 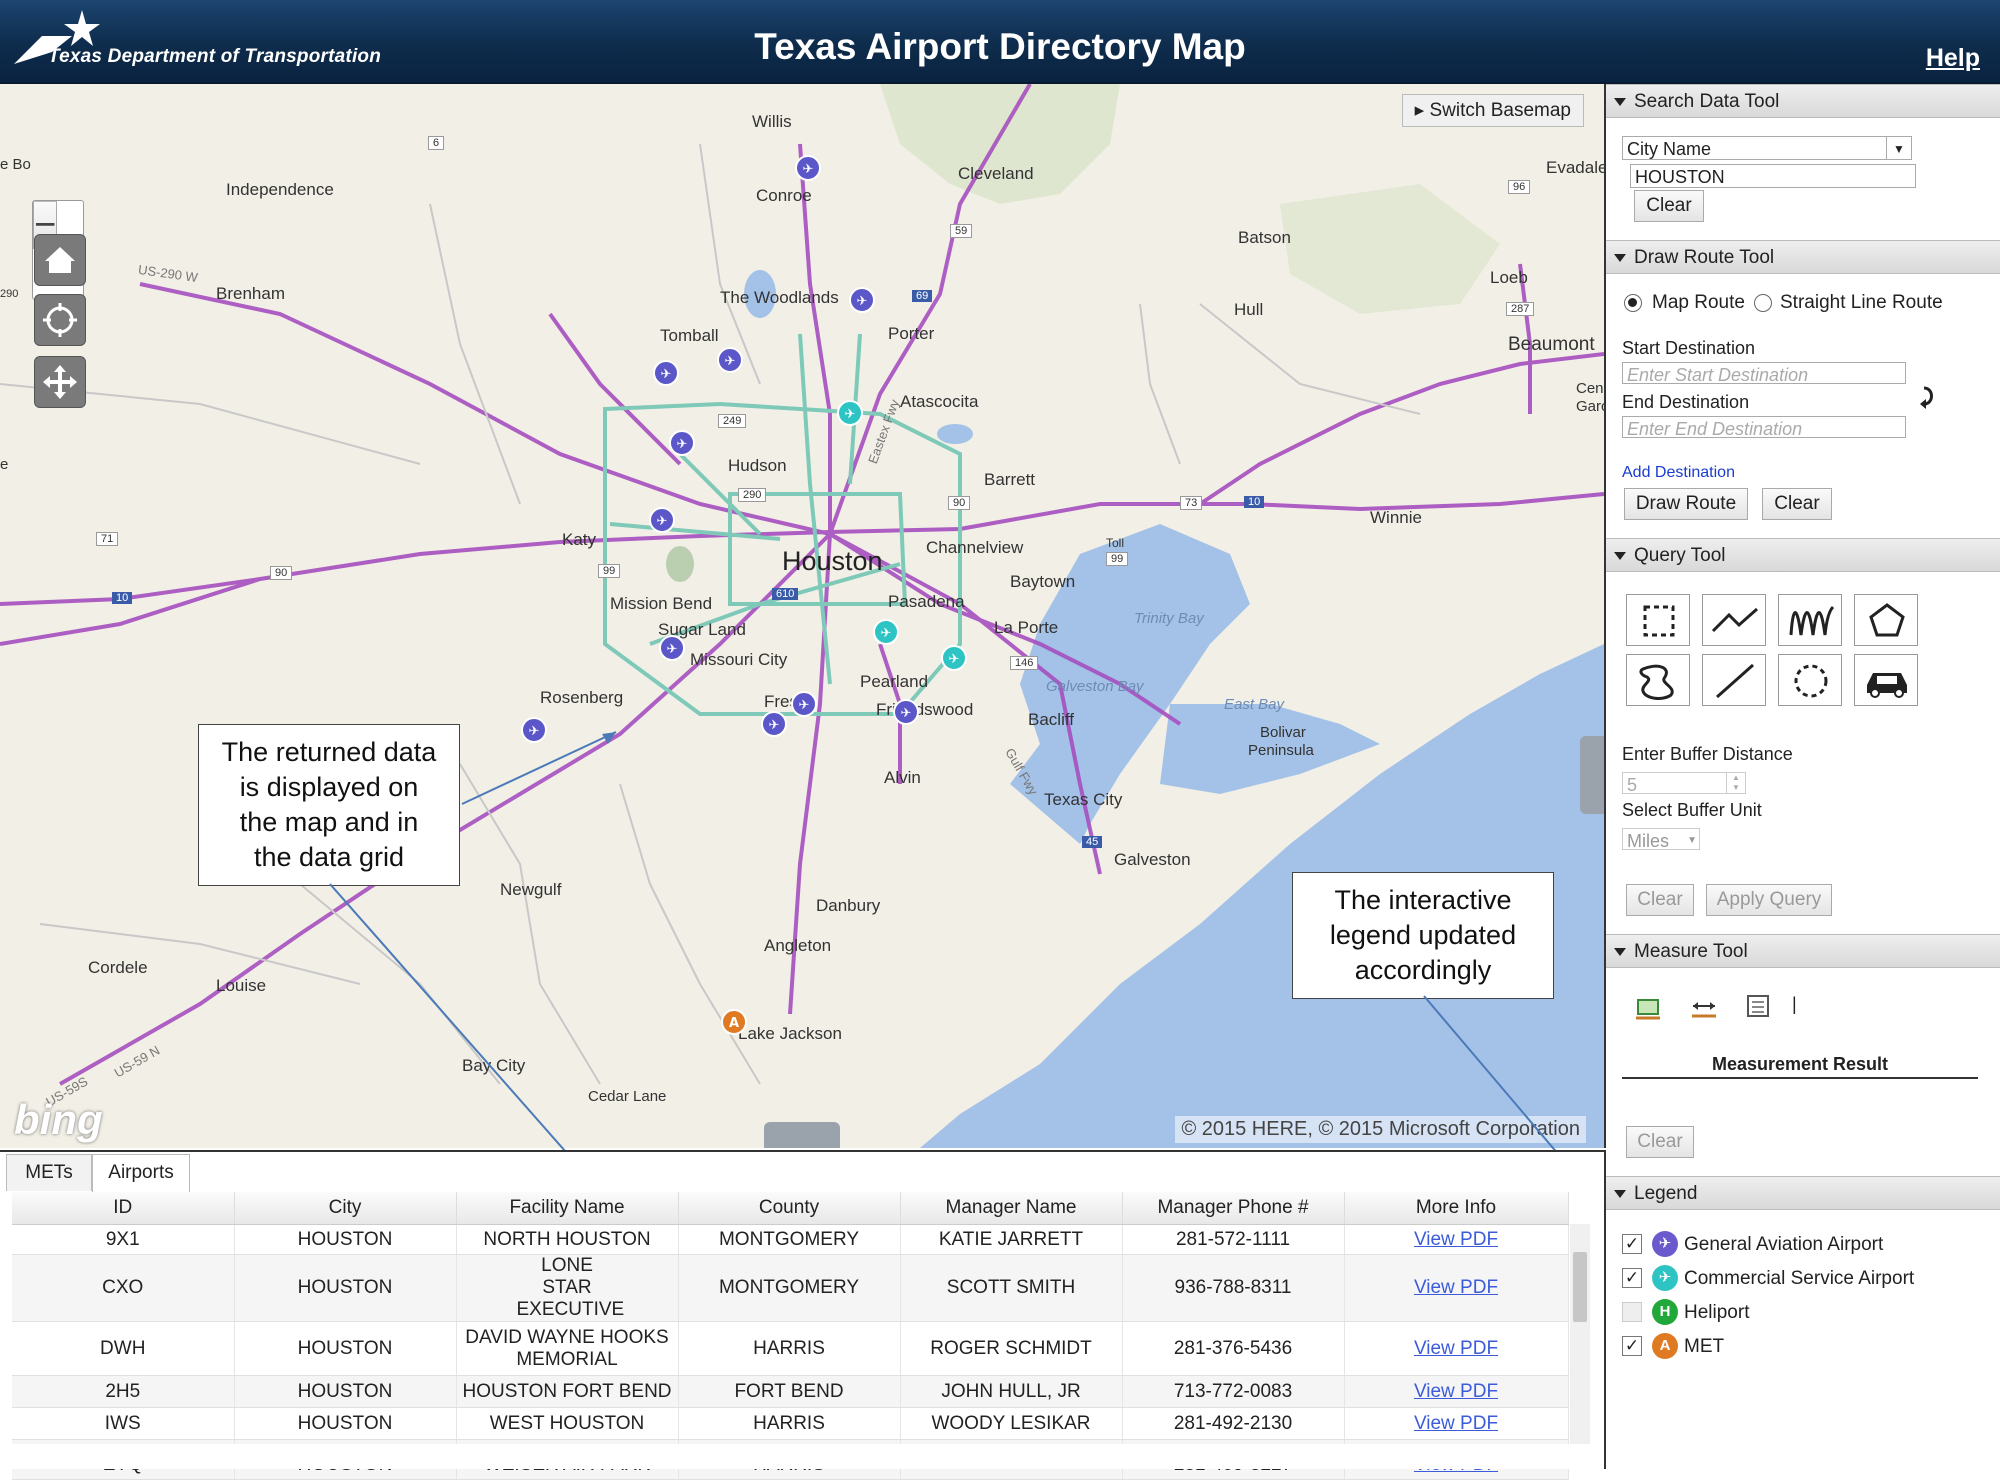 I want to click on home-button, so click(x=60, y=260).